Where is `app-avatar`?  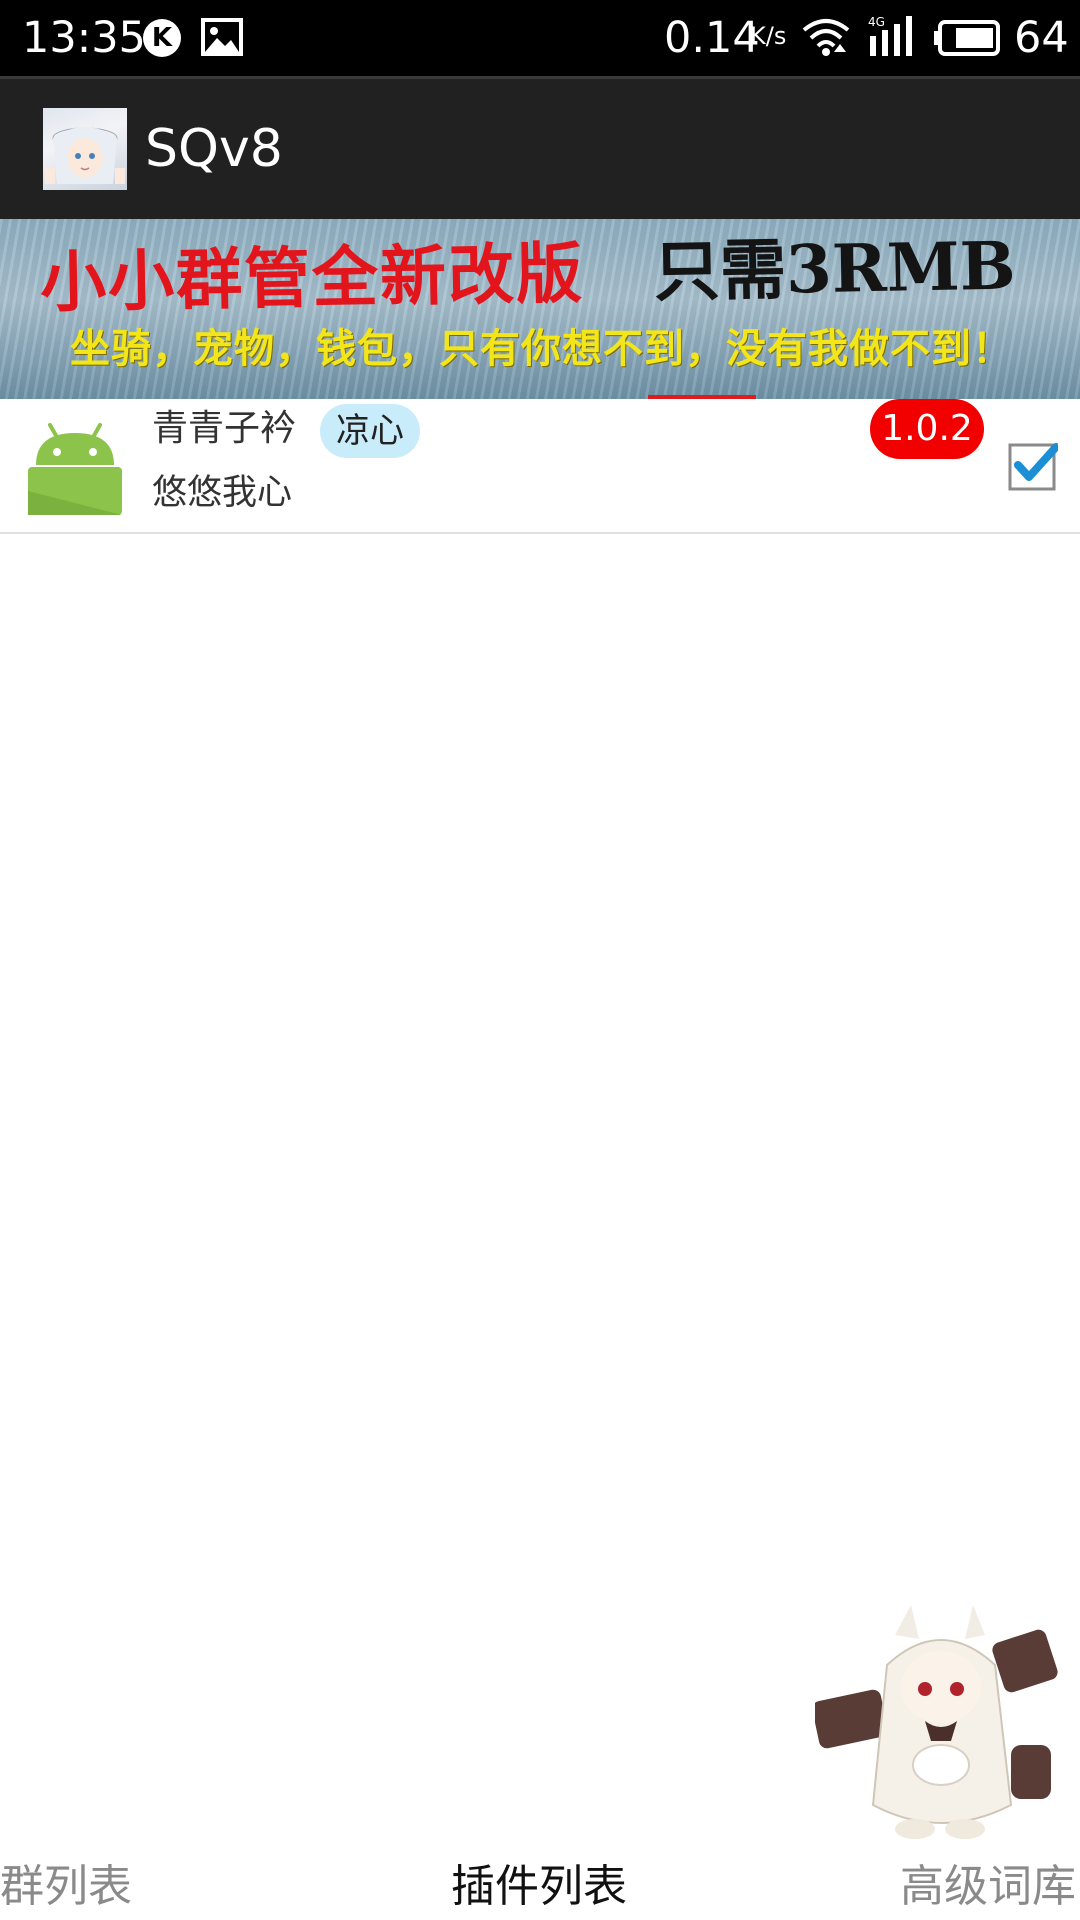 app-avatar is located at coordinates (85, 149).